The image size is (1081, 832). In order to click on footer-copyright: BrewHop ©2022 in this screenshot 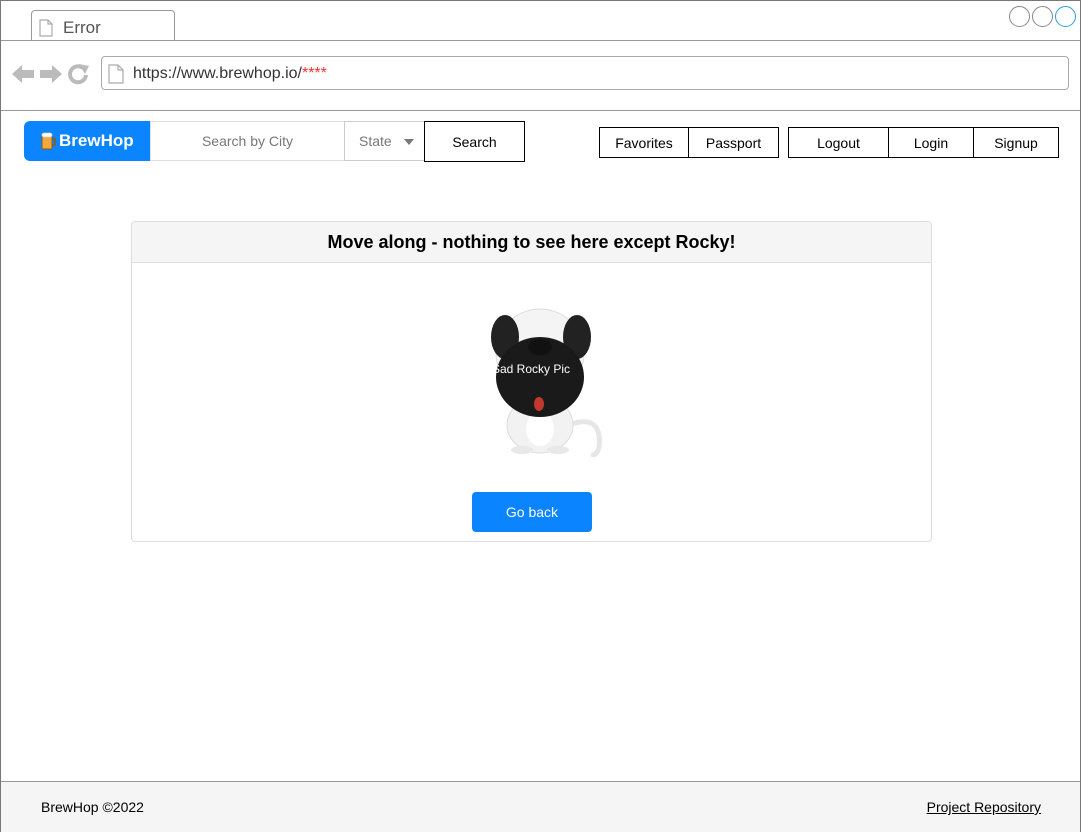, I will do `click(92, 807)`.